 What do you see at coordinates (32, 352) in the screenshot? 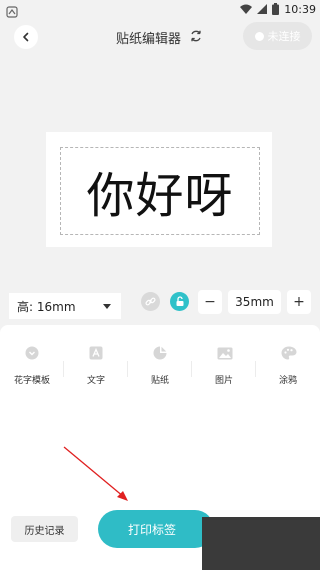
I see `template-icon` at bounding box center [32, 352].